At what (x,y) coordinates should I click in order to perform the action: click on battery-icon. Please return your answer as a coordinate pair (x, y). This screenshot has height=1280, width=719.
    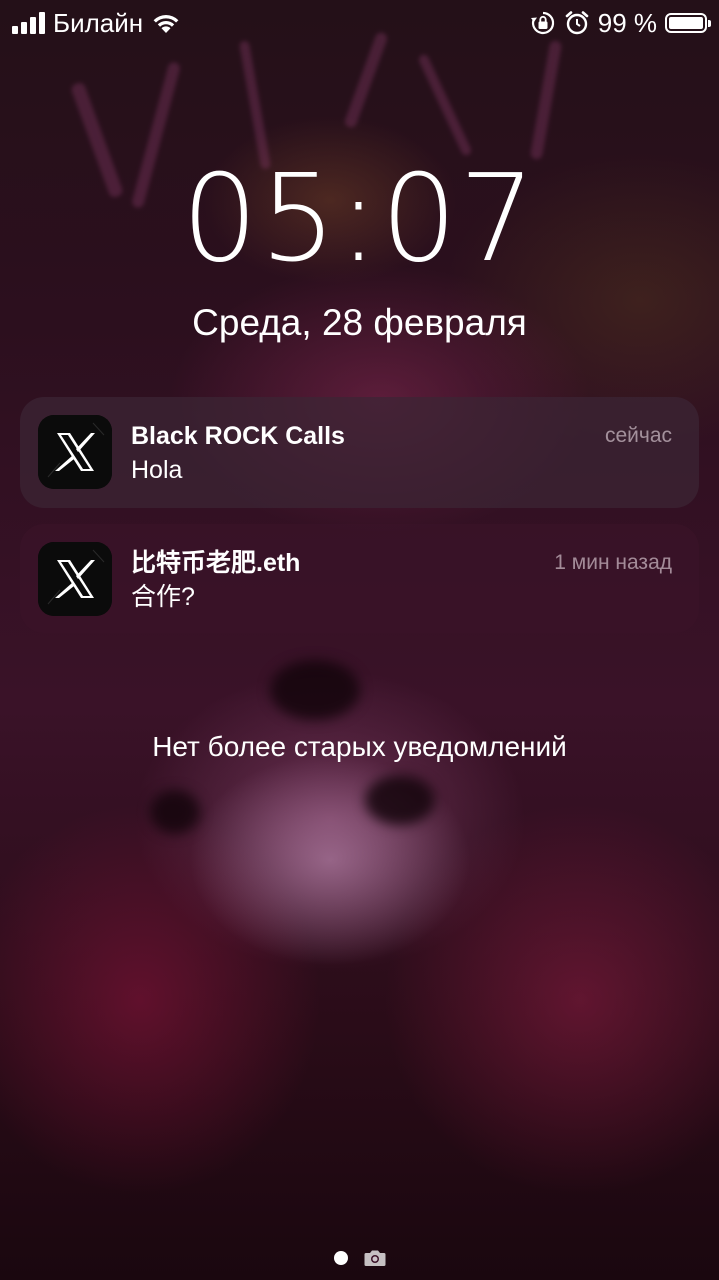
    Looking at the image, I should click on (688, 23).